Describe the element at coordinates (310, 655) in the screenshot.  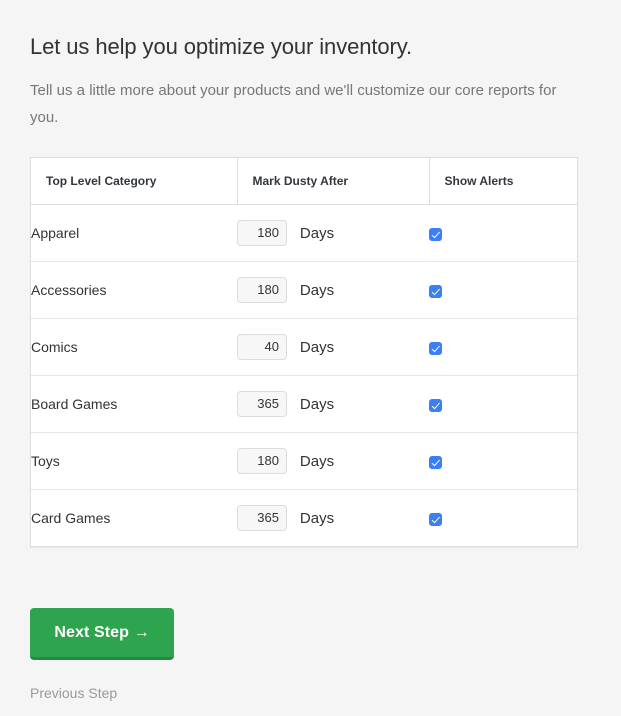
I see `wizard-actions: Next Step → Previous Step` at that location.